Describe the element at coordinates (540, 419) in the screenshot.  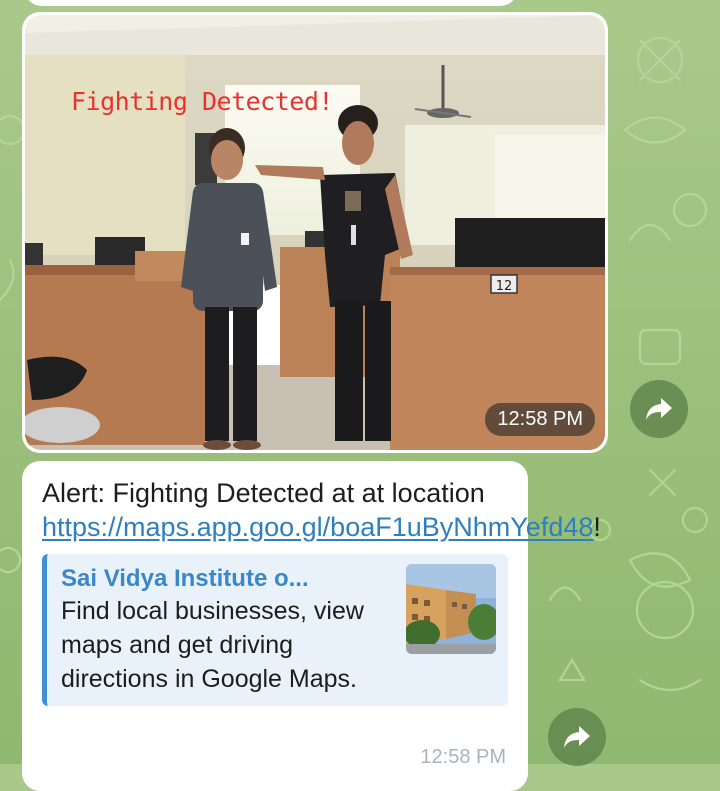
I see `image-timestamp: 12:58 PM` at that location.